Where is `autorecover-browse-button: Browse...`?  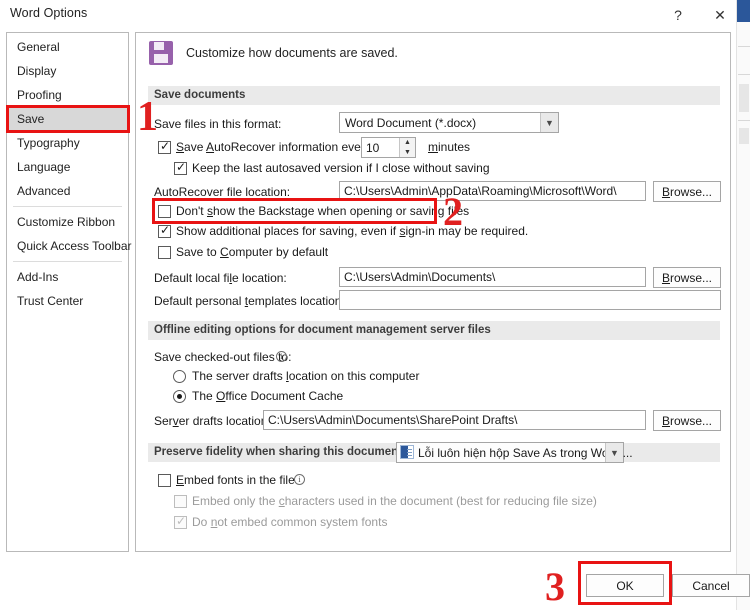
autorecover-browse-button: Browse... is located at coordinates (687, 191).